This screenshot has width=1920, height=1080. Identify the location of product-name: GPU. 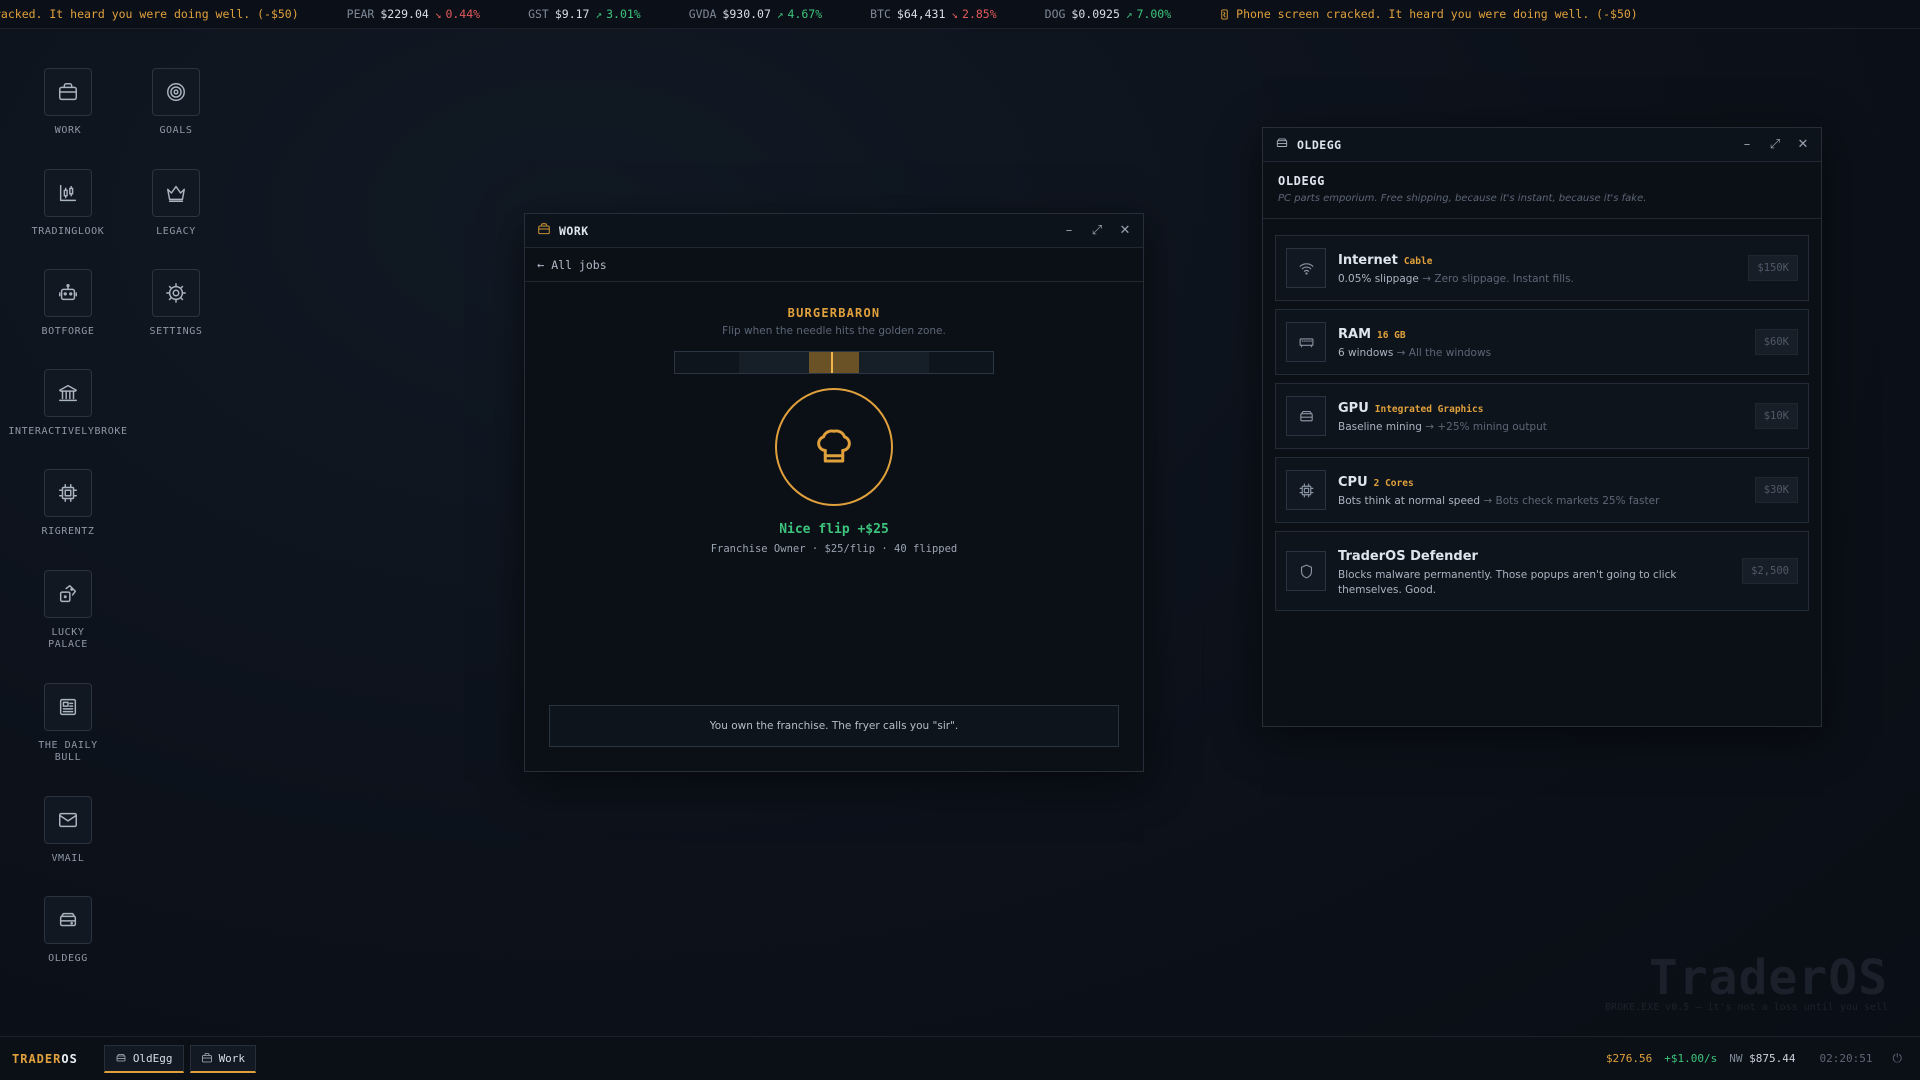
(1353, 408).